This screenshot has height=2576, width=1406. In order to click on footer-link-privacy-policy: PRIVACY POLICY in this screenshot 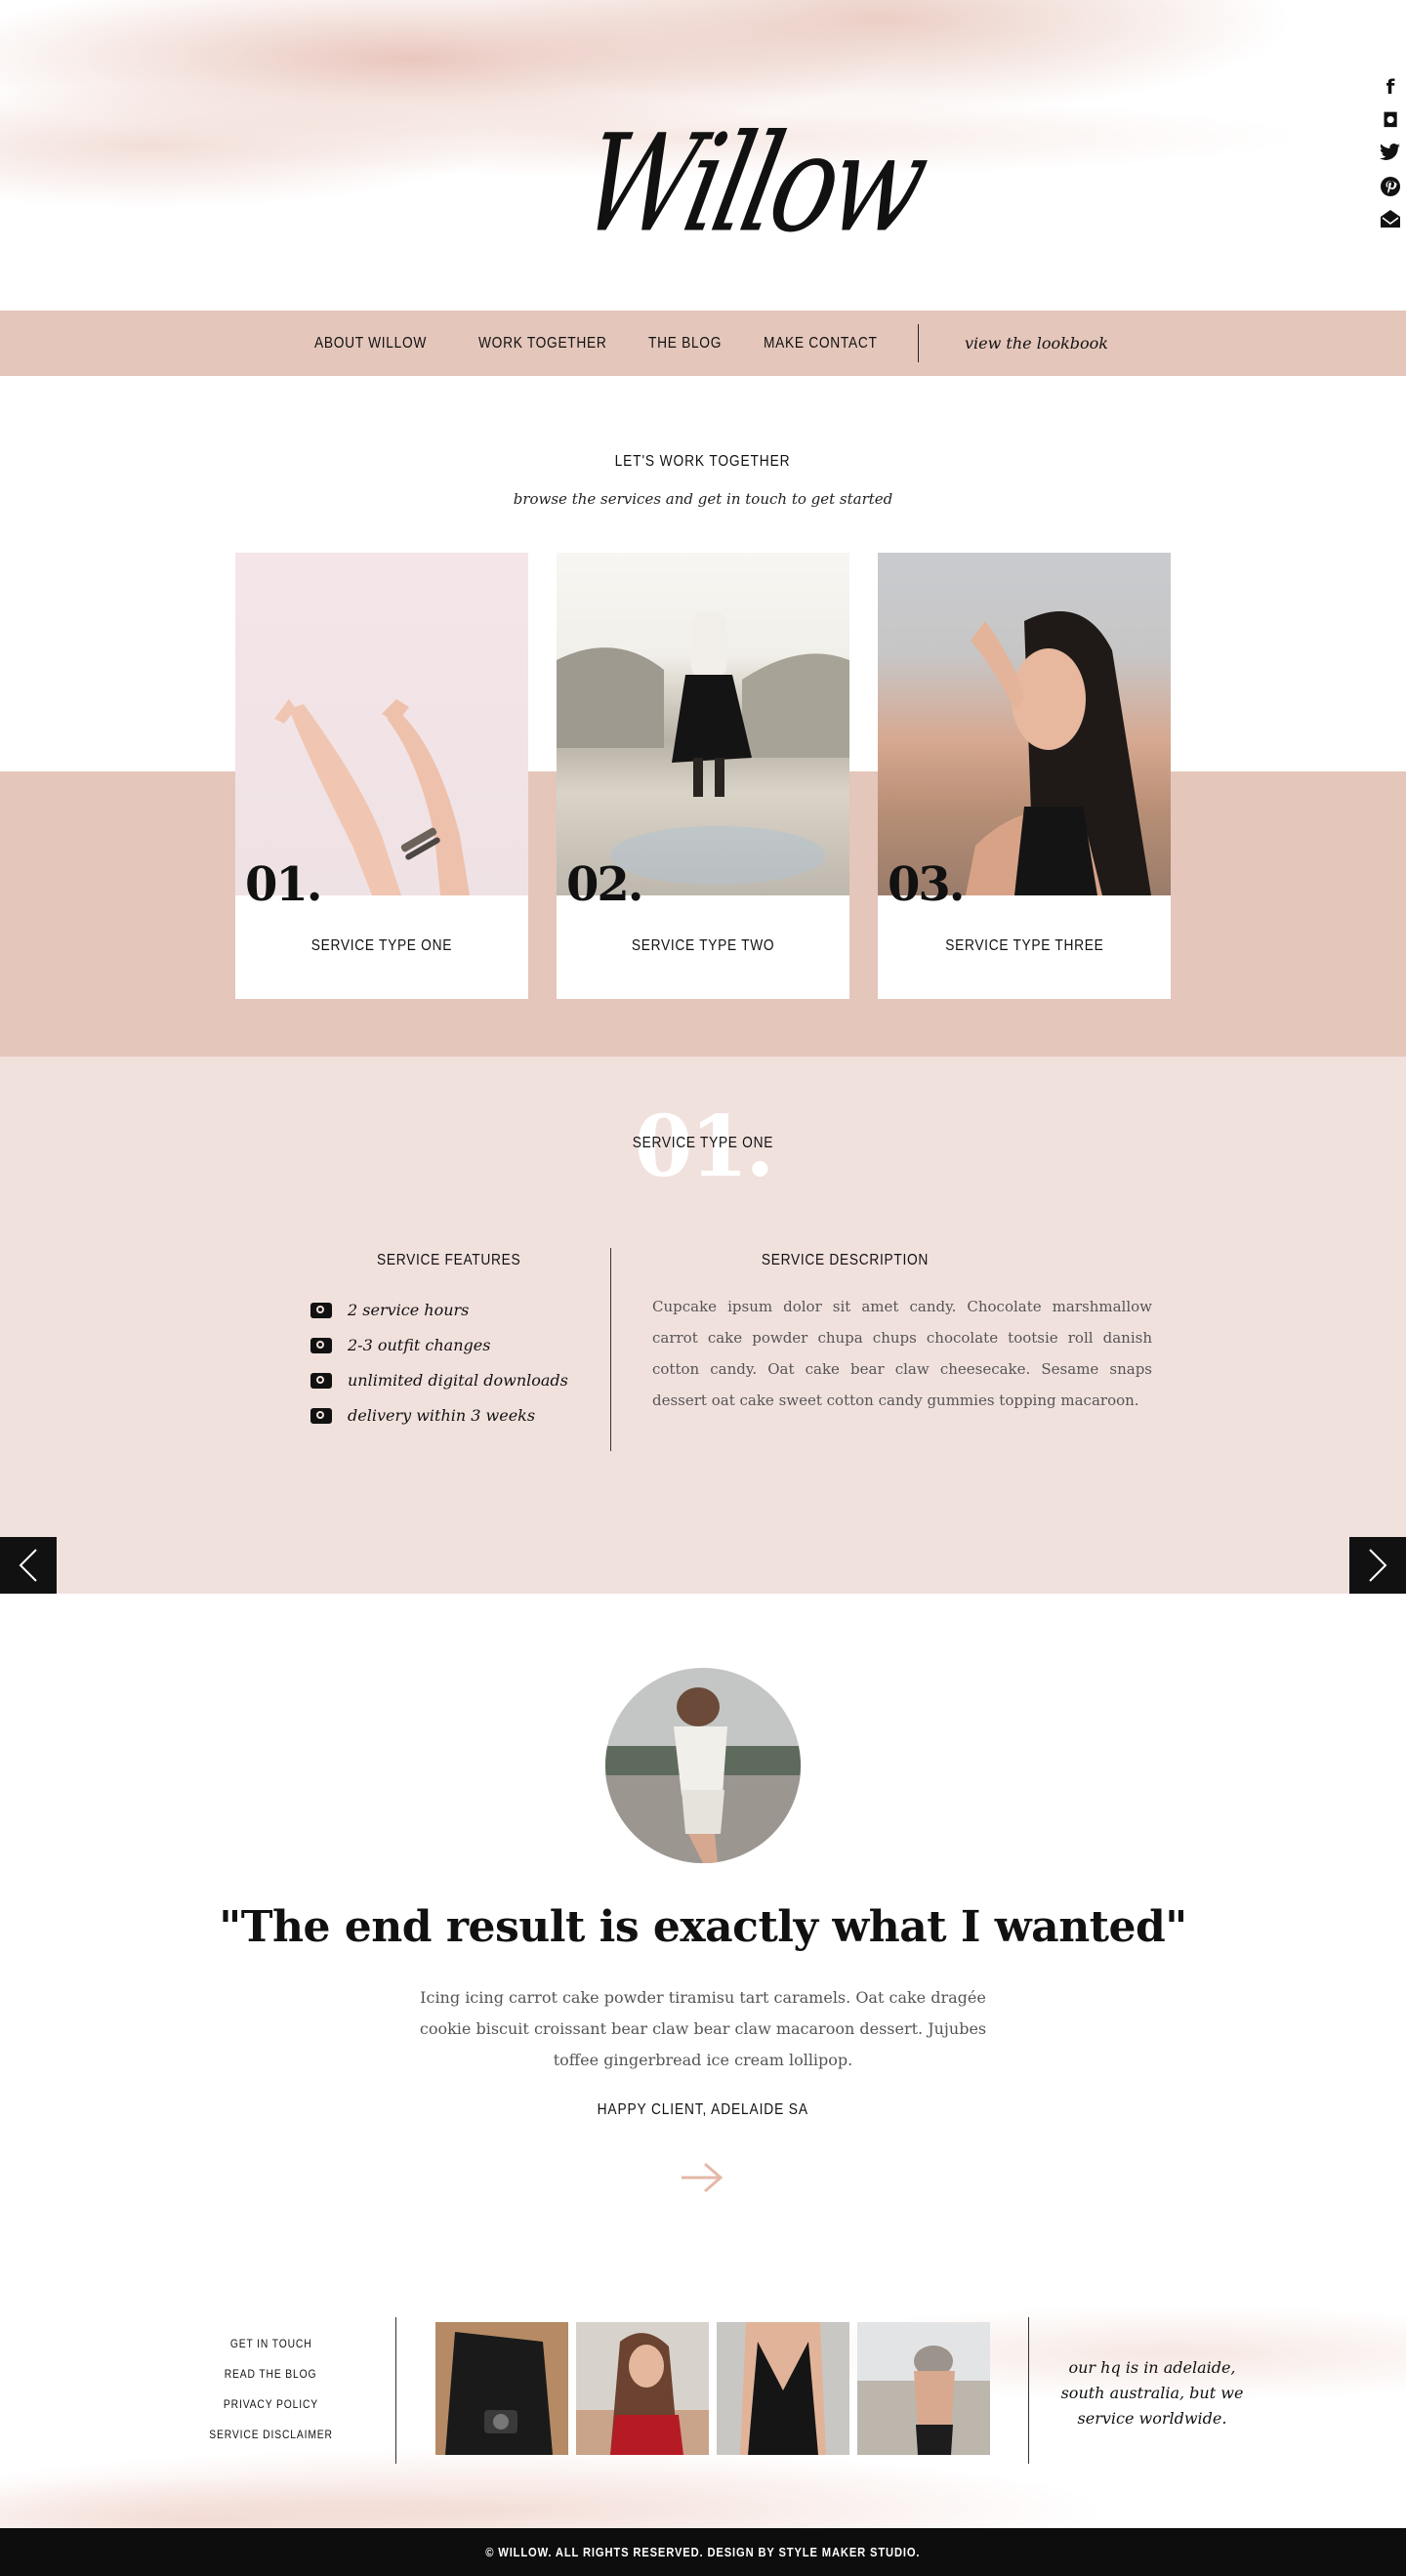, I will do `click(271, 2405)`.